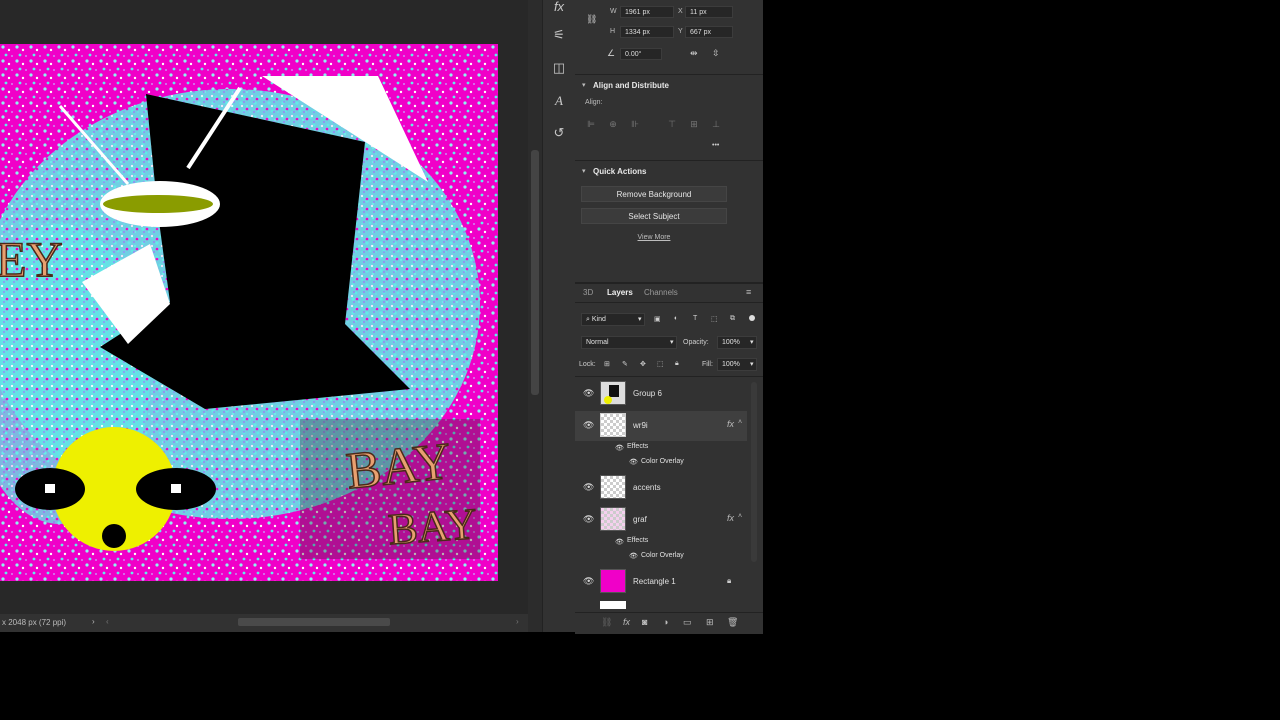 The height and width of the screenshot is (720, 1280). I want to click on lock-image-icon: ✎, so click(625, 364).